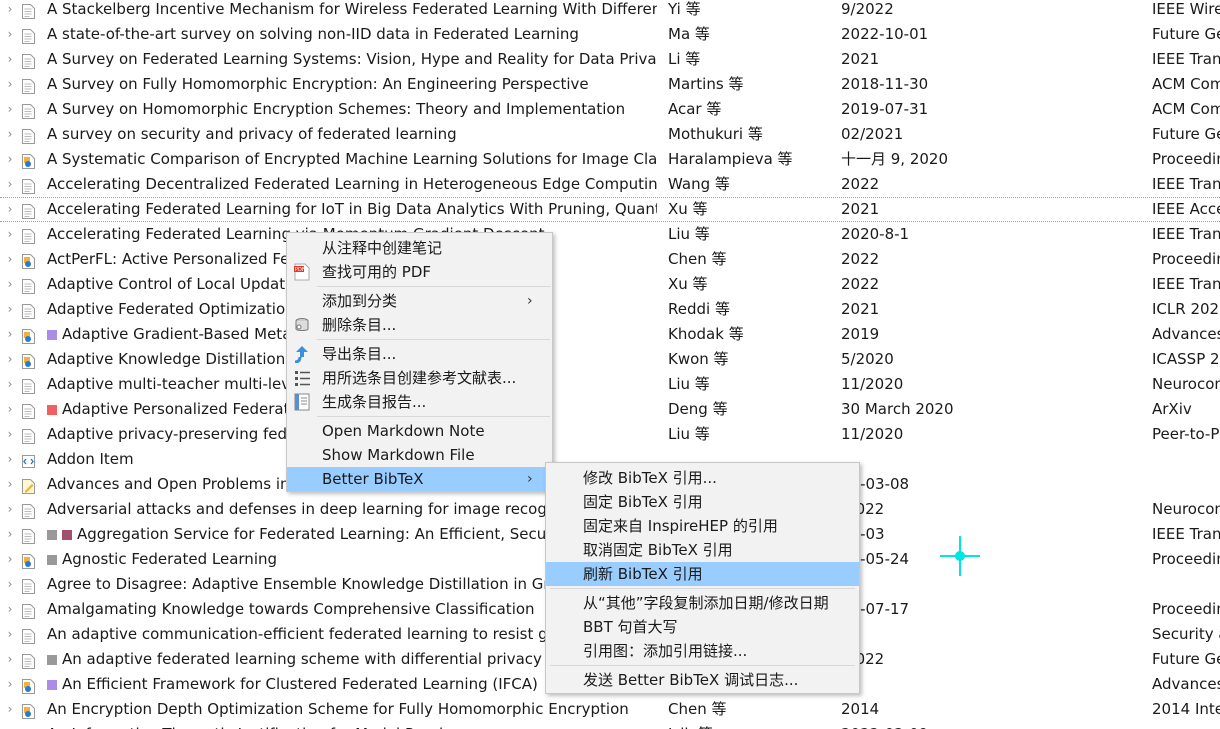  What do you see at coordinates (52, 660) in the screenshot?
I see `color-tag` at bounding box center [52, 660].